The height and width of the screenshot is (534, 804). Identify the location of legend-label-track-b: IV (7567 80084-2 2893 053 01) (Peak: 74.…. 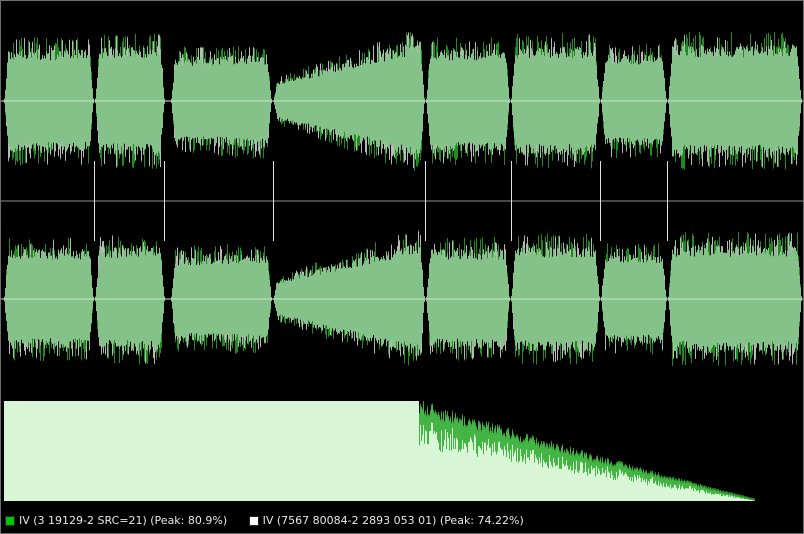
(393, 520).